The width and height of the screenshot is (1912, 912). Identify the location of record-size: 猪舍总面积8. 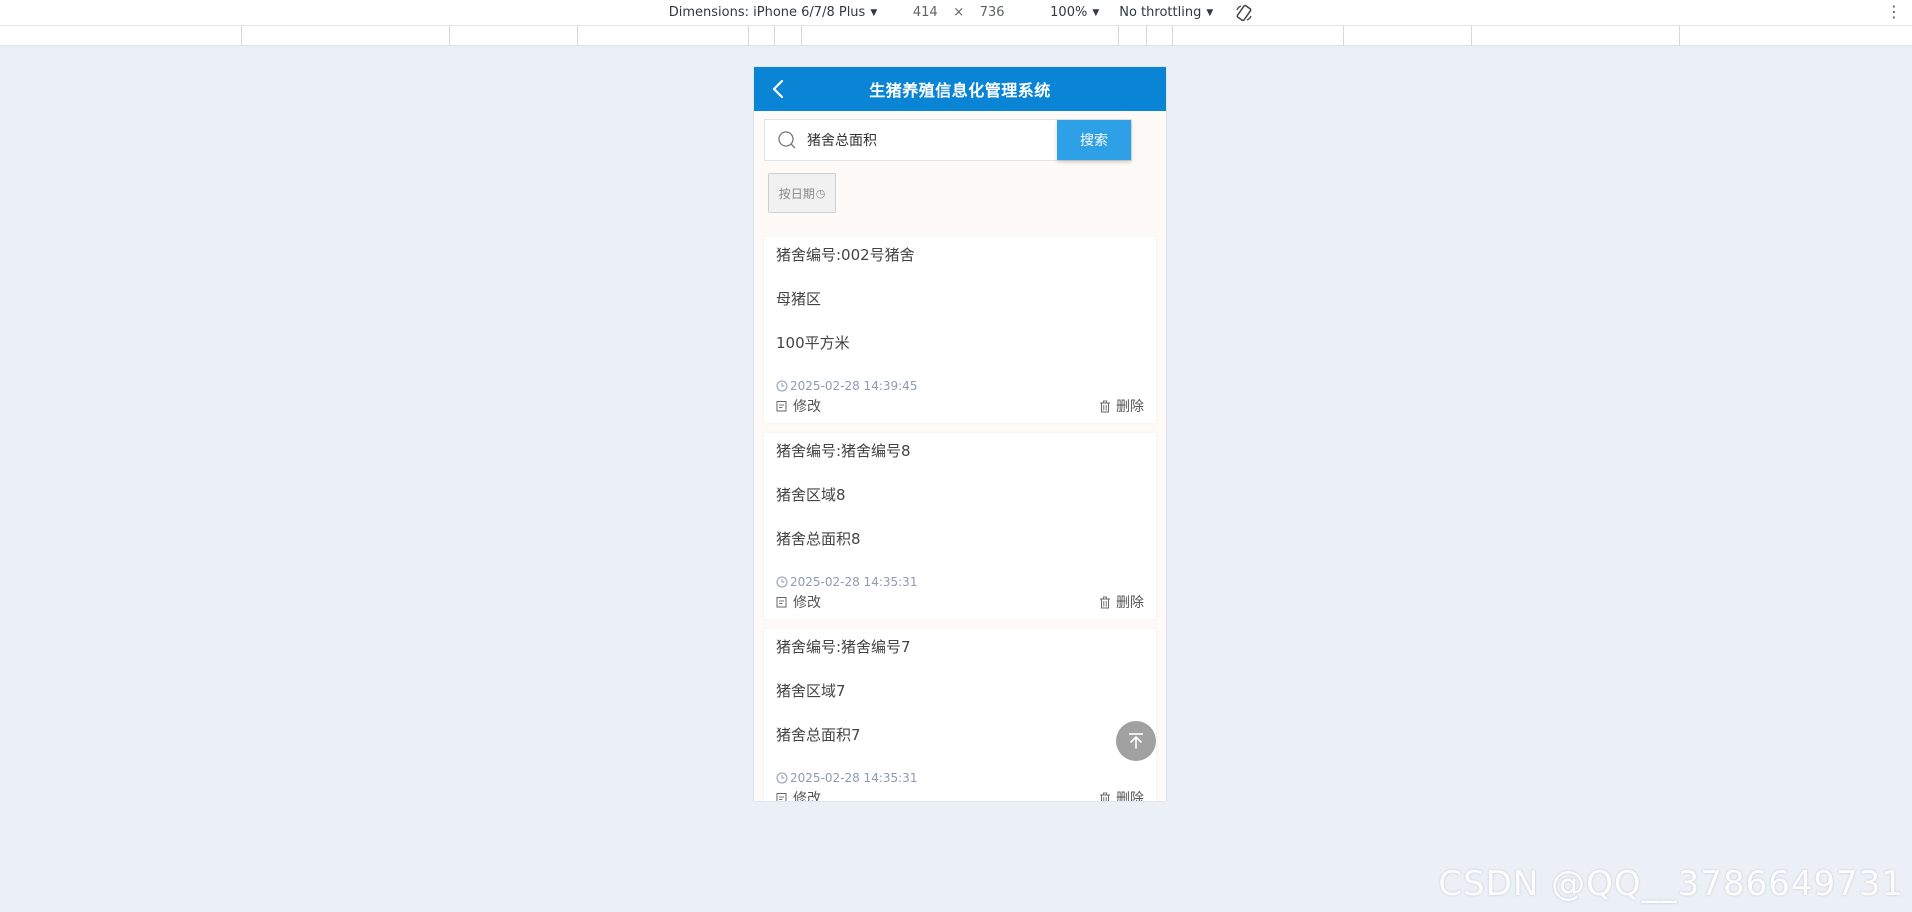
(818, 539).